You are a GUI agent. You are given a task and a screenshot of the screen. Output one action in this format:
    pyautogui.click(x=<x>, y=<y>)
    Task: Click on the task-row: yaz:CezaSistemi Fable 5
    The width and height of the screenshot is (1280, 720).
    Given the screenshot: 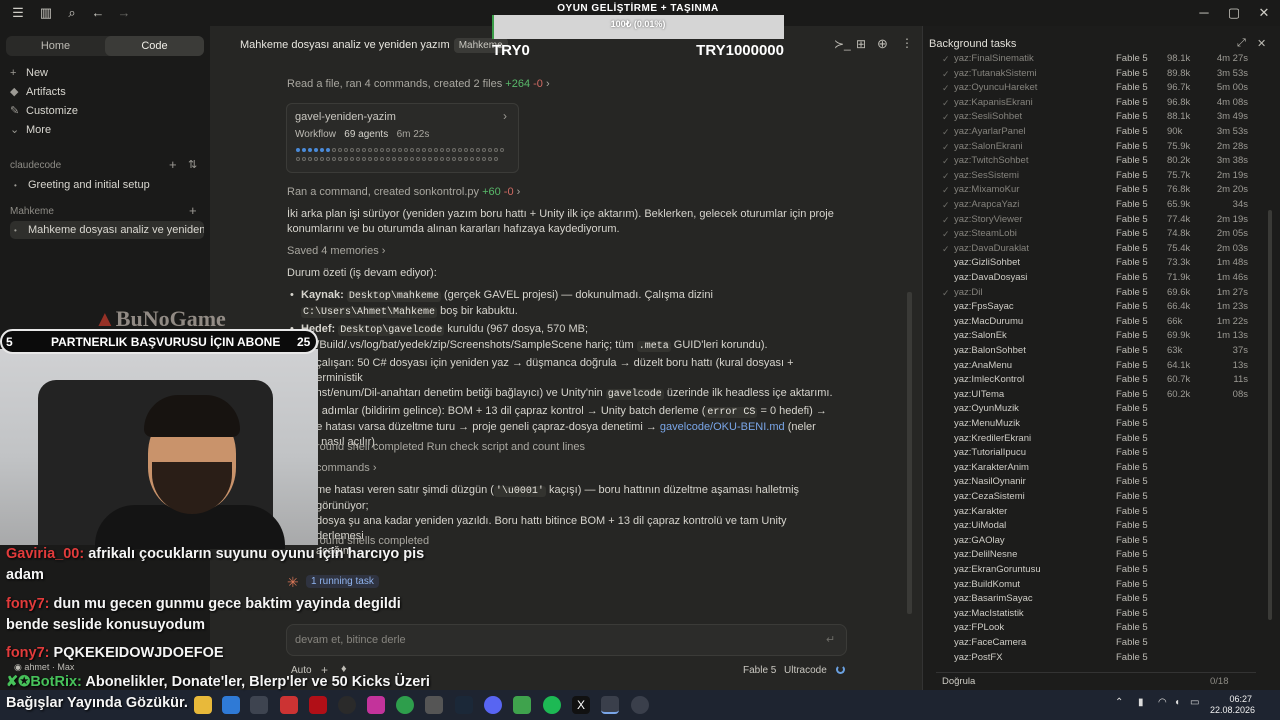 What is the action you would take?
    pyautogui.click(x=1090, y=497)
    